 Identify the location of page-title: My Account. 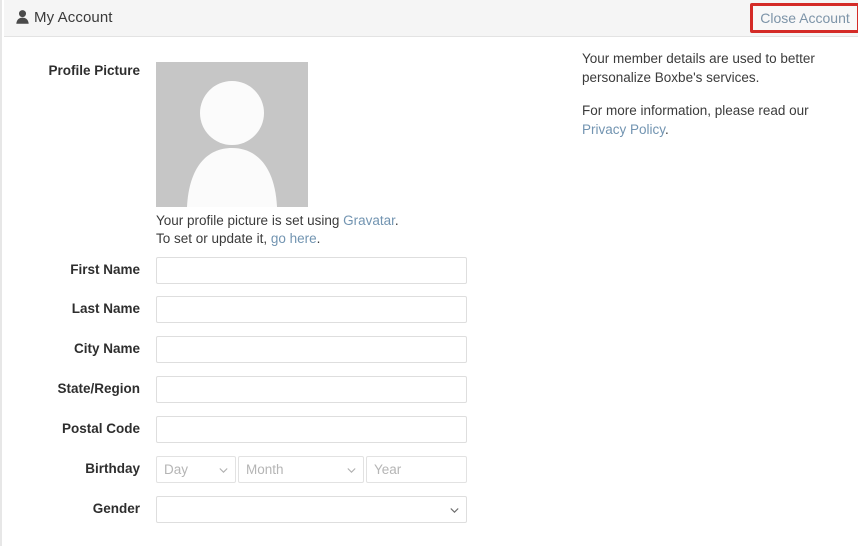
(64, 17).